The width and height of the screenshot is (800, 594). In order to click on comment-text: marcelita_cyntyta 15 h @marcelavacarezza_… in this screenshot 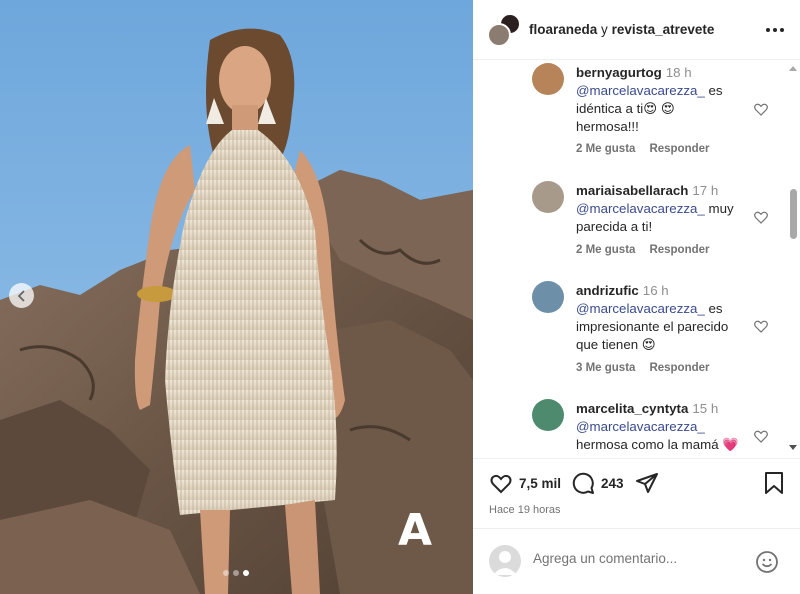, I will do `click(666, 427)`.